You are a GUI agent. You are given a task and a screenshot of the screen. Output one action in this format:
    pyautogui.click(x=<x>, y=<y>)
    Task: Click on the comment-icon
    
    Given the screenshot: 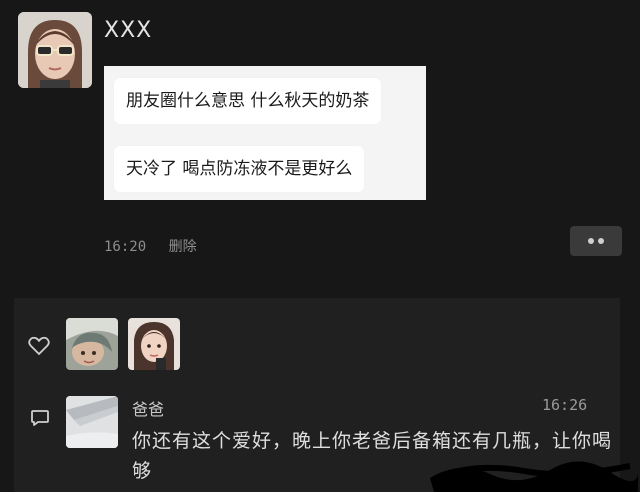 What is the action you would take?
    pyautogui.click(x=40, y=418)
    